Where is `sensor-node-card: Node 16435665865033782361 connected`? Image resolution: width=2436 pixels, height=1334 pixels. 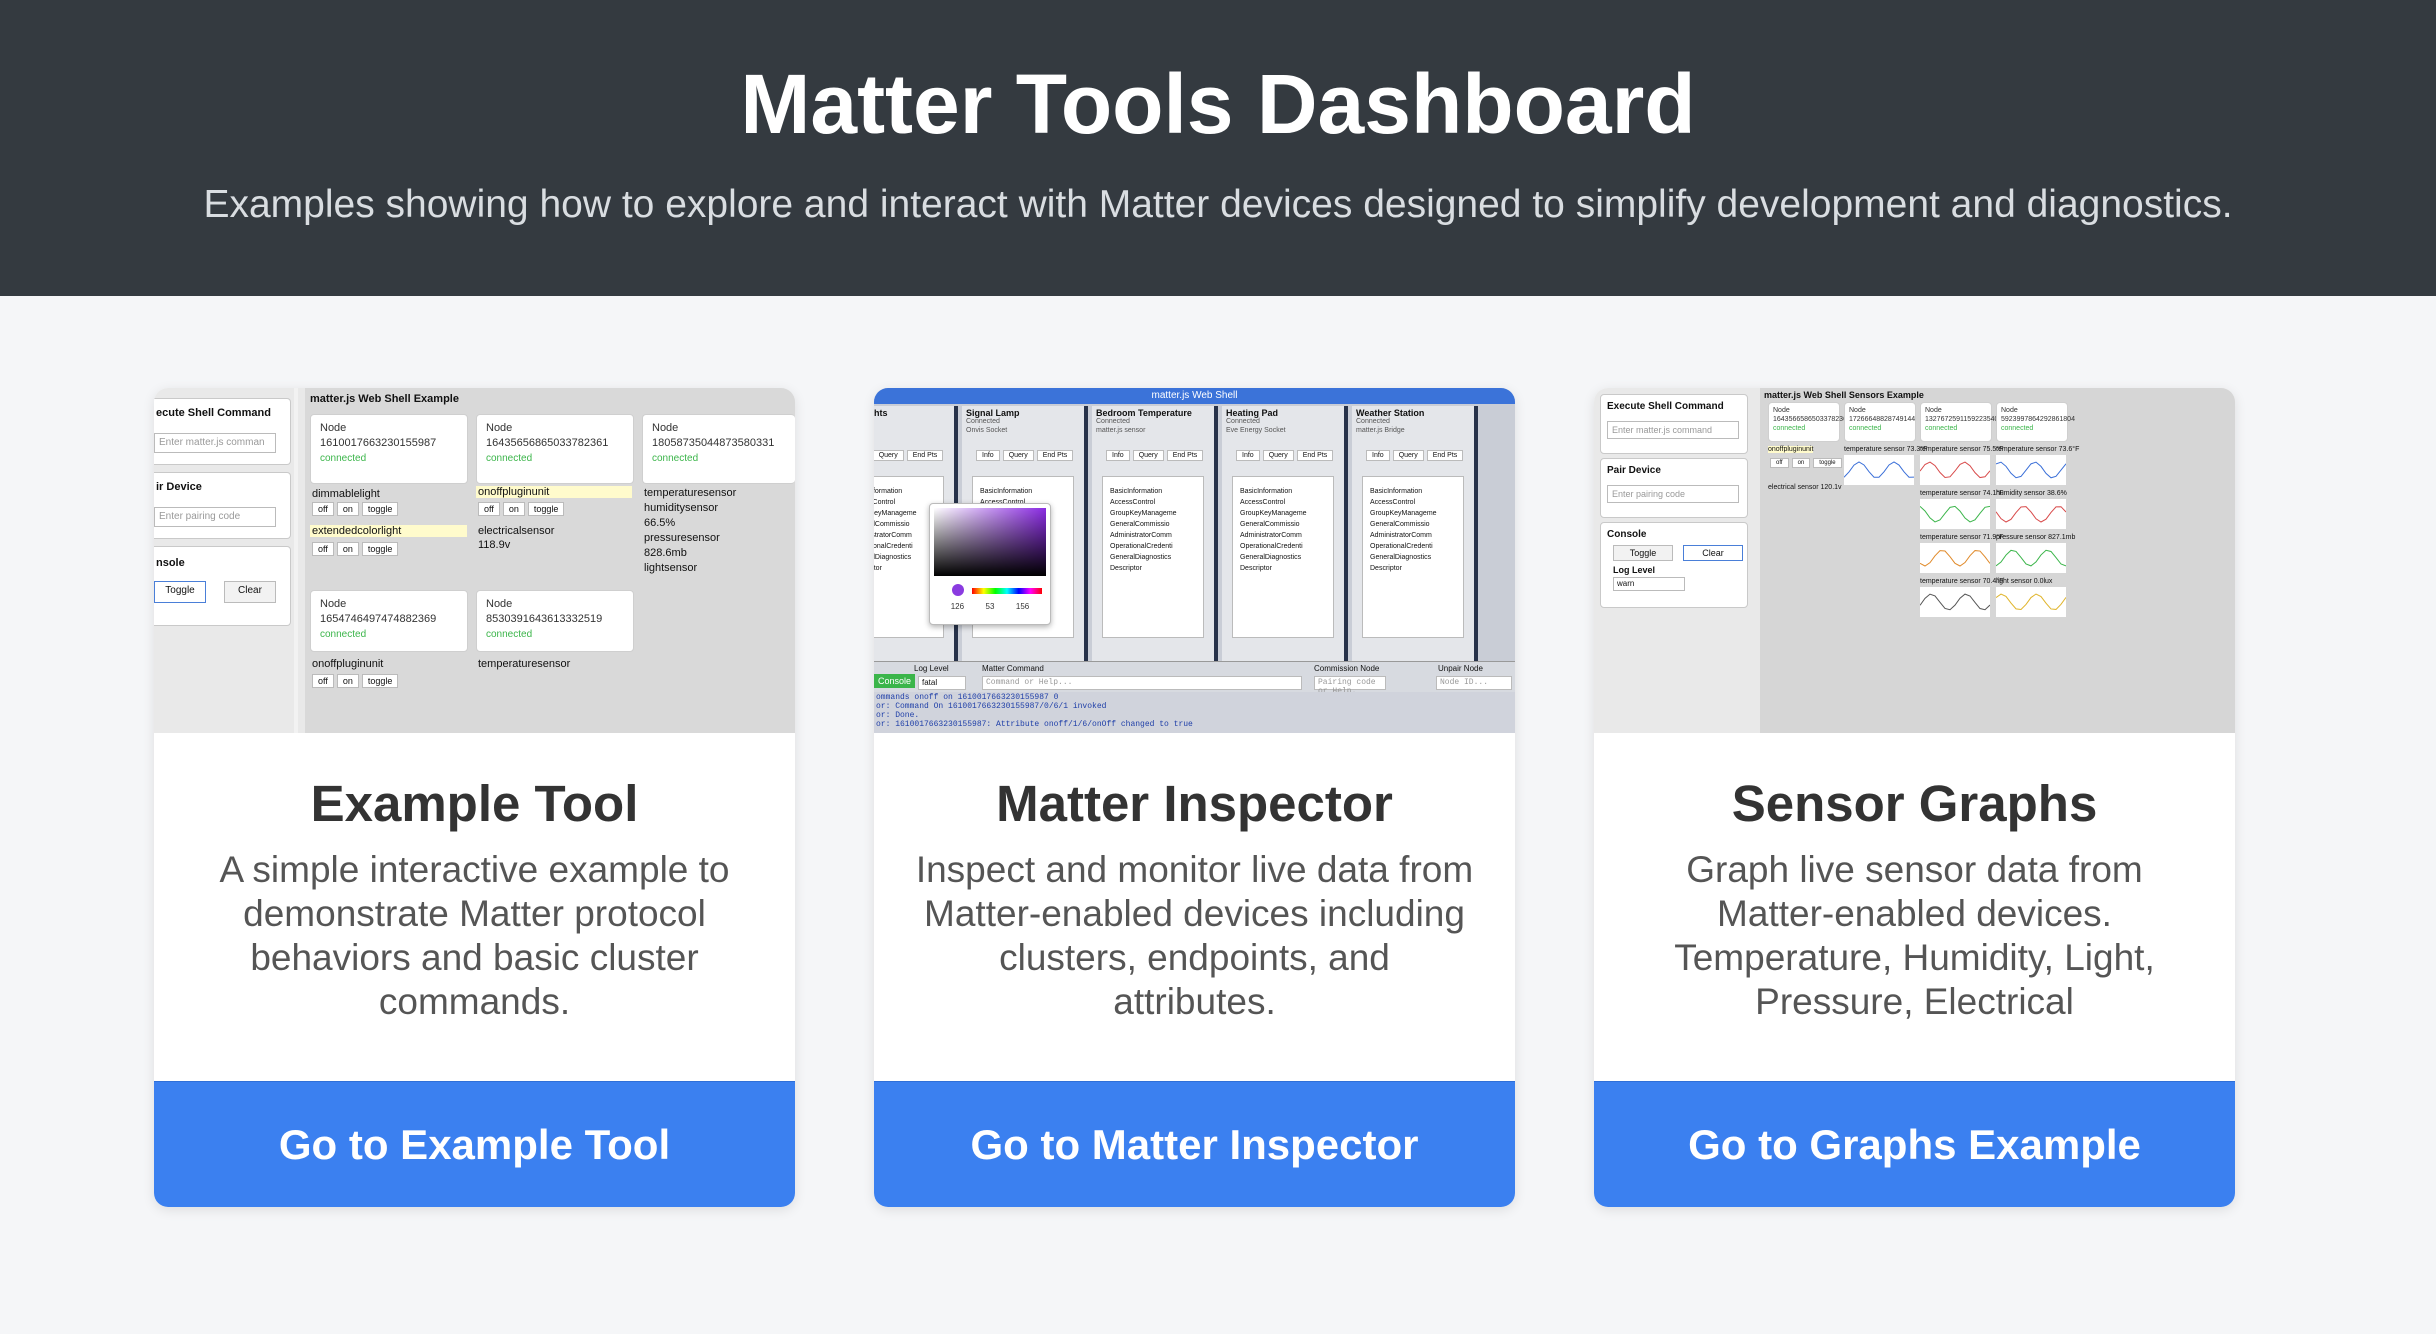
sensor-node-card: Node 16435665865033782361 connected is located at coordinates (1809, 422).